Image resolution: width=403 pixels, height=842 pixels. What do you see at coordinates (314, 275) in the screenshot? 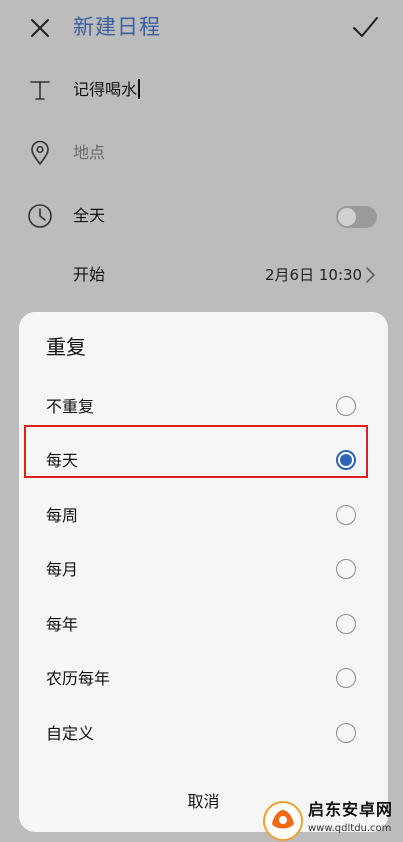
I see `start-time-value: 2月6日 10:30` at bounding box center [314, 275].